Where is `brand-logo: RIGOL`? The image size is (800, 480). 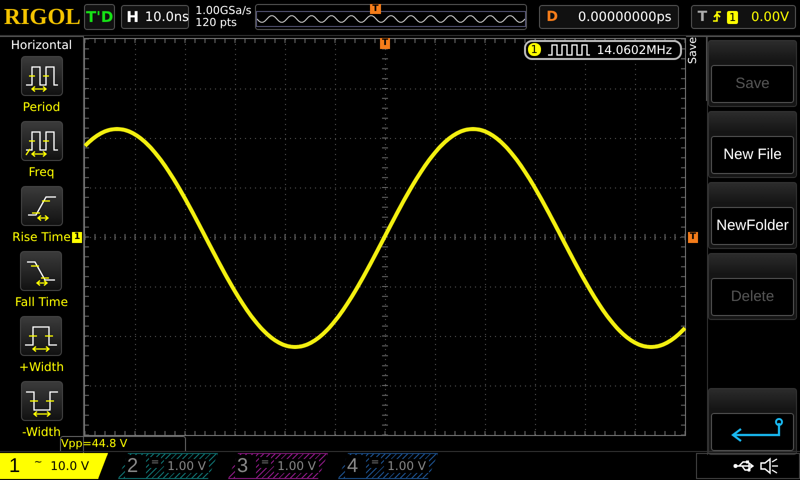
brand-logo: RIGOL is located at coordinates (41, 17).